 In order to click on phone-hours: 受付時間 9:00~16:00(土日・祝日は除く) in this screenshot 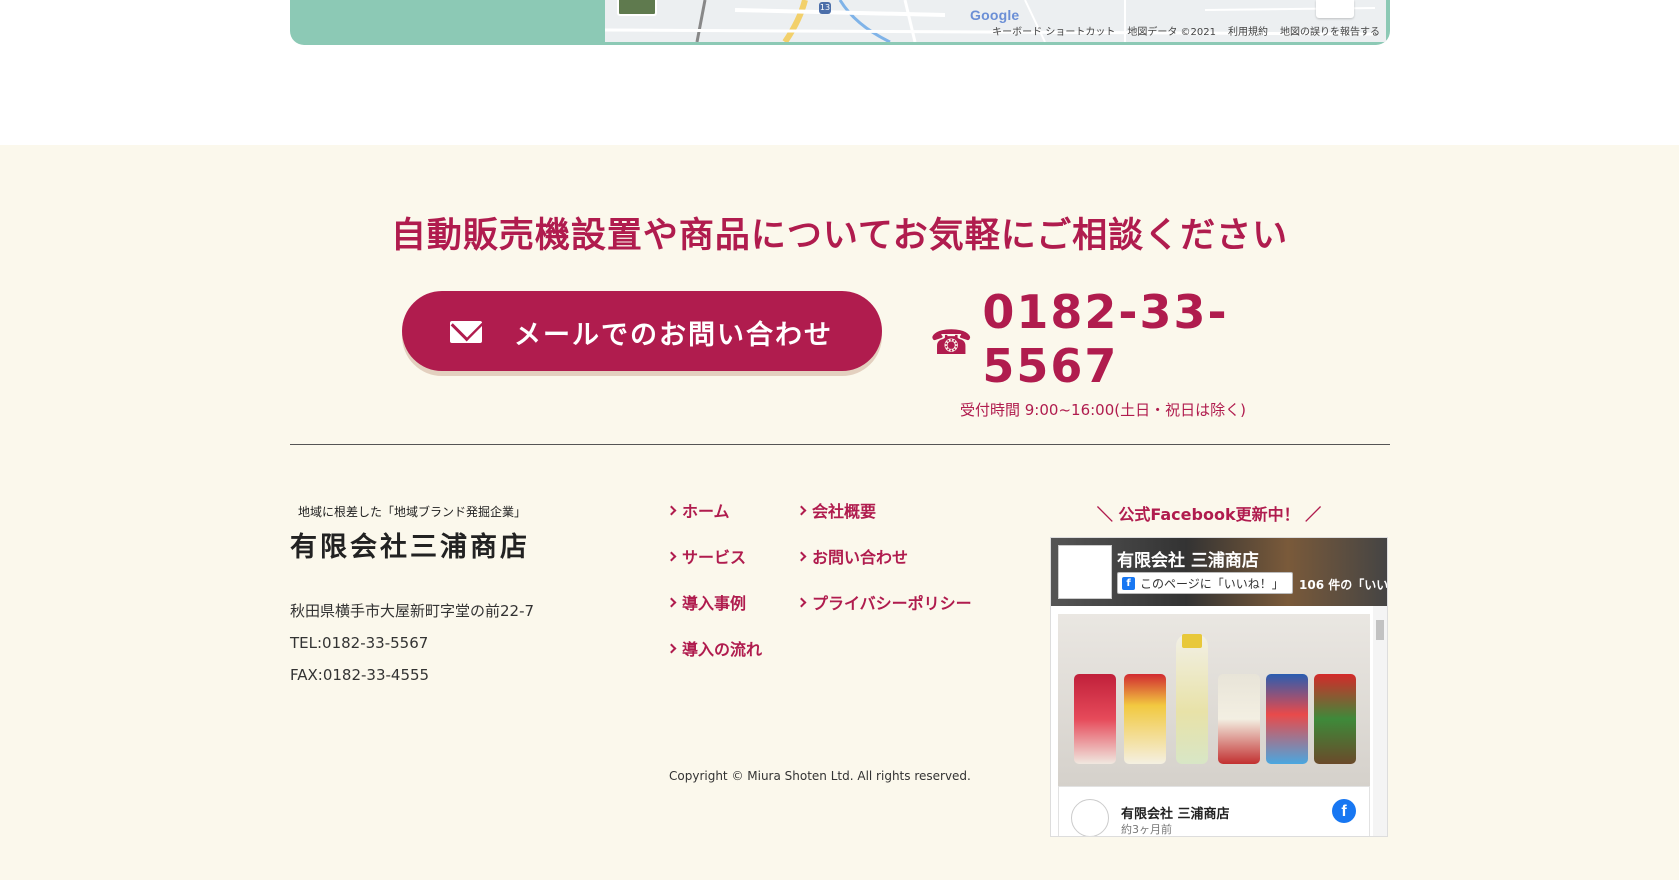, I will do `click(1103, 410)`.